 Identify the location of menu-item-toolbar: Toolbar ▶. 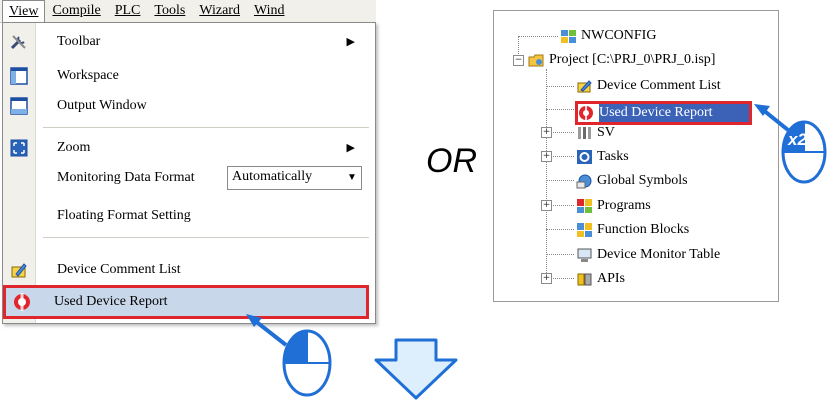
(189, 42).